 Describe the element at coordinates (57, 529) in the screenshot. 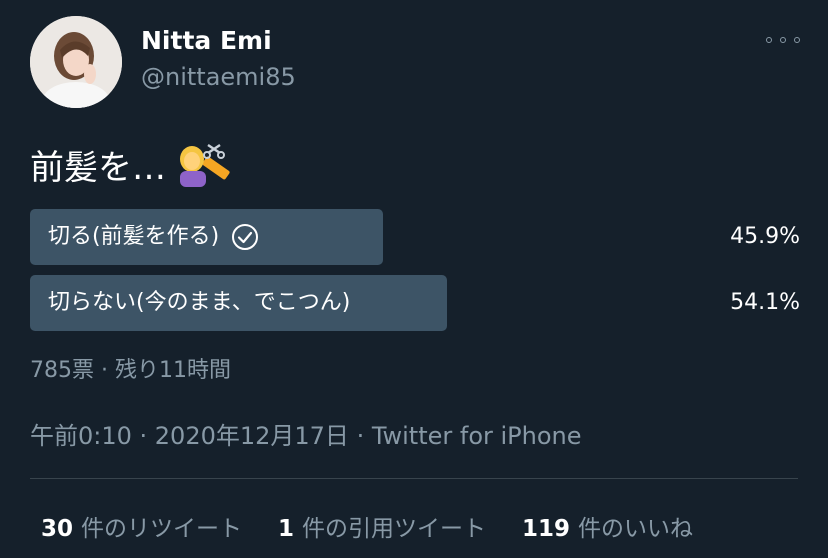

I see `retweets-count: 30` at that location.